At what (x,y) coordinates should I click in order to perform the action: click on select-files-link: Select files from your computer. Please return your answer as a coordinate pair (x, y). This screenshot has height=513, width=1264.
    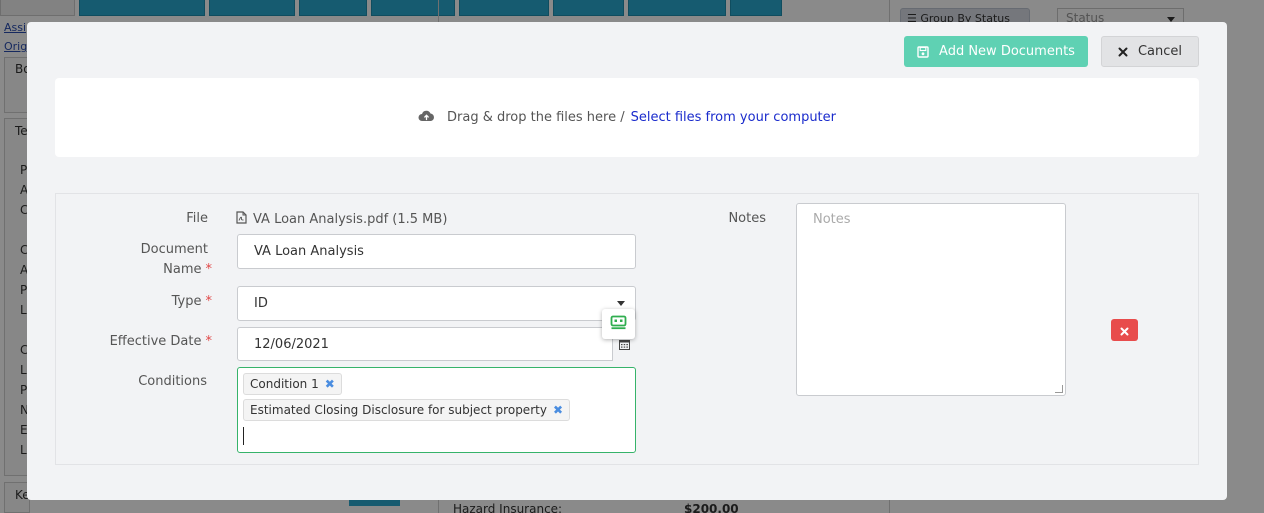
    Looking at the image, I should click on (733, 117).